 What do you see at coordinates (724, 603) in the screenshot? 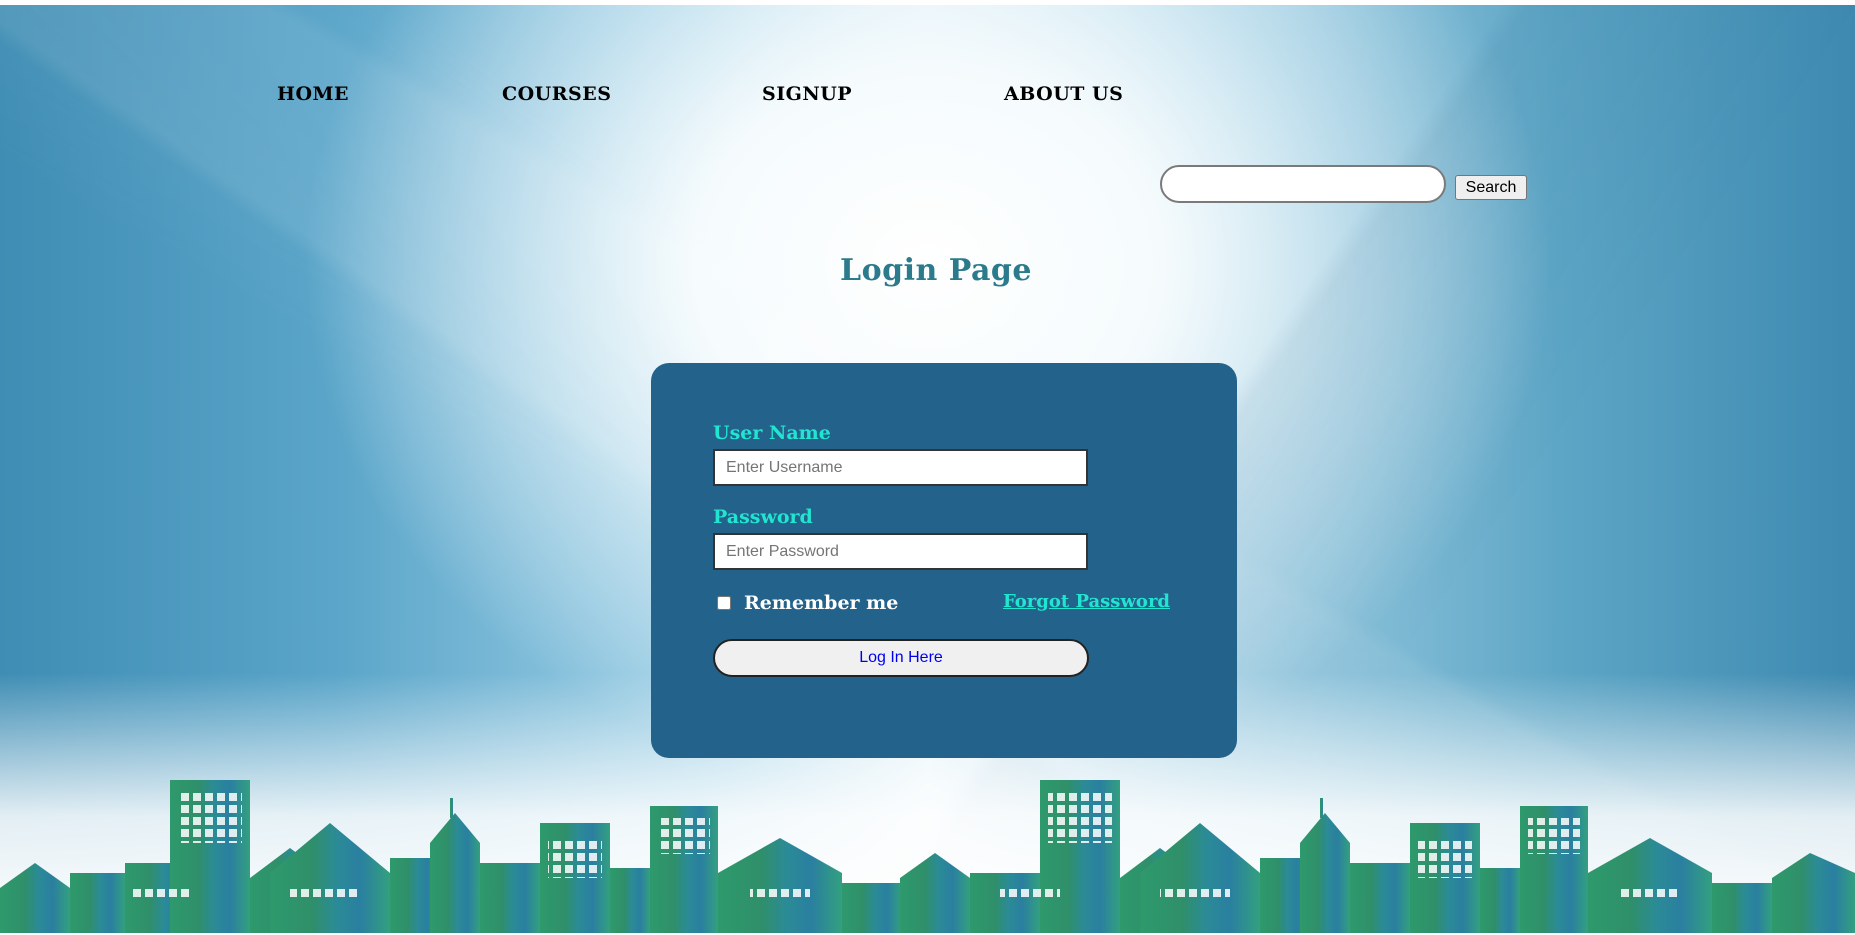
I see `remember-me-checkbox` at bounding box center [724, 603].